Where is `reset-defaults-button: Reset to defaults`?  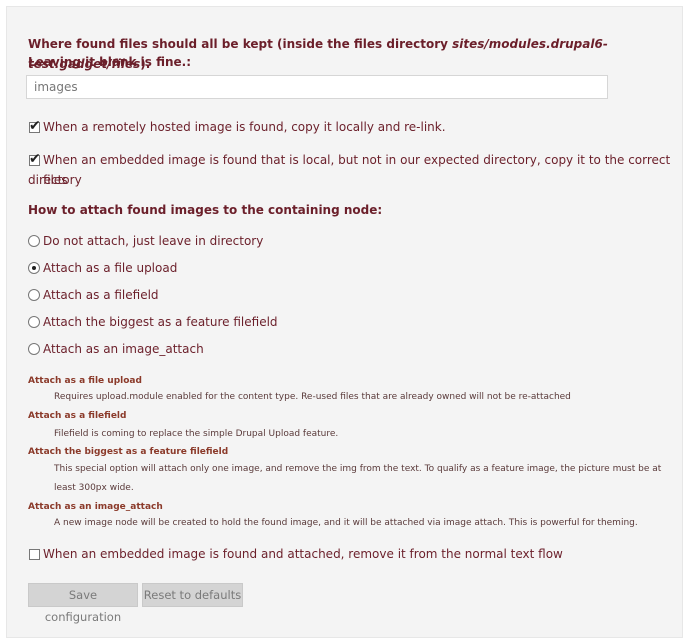
reset-defaults-button: Reset to defaults is located at coordinates (192, 595).